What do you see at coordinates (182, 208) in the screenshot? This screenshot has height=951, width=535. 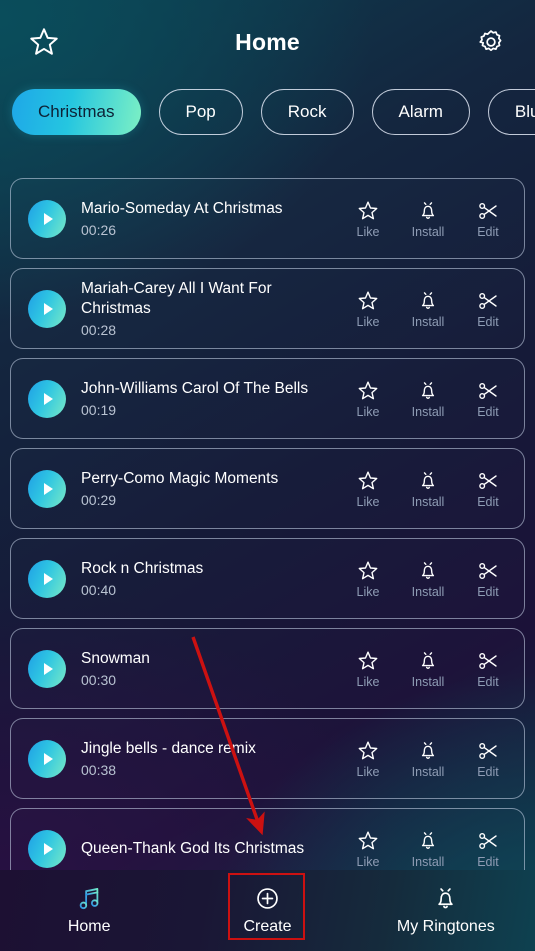 I see `ringtone-title: Mario-Someday At Christmas` at bounding box center [182, 208].